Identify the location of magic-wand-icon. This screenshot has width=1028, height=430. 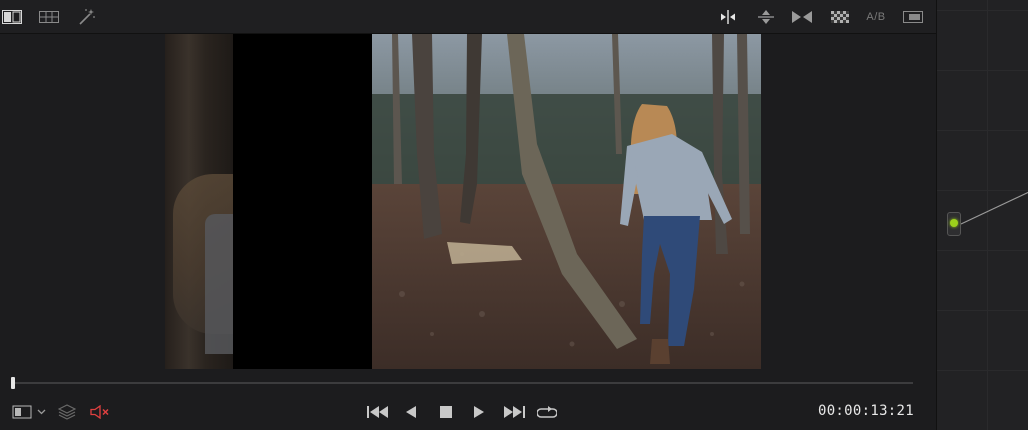
(87, 17).